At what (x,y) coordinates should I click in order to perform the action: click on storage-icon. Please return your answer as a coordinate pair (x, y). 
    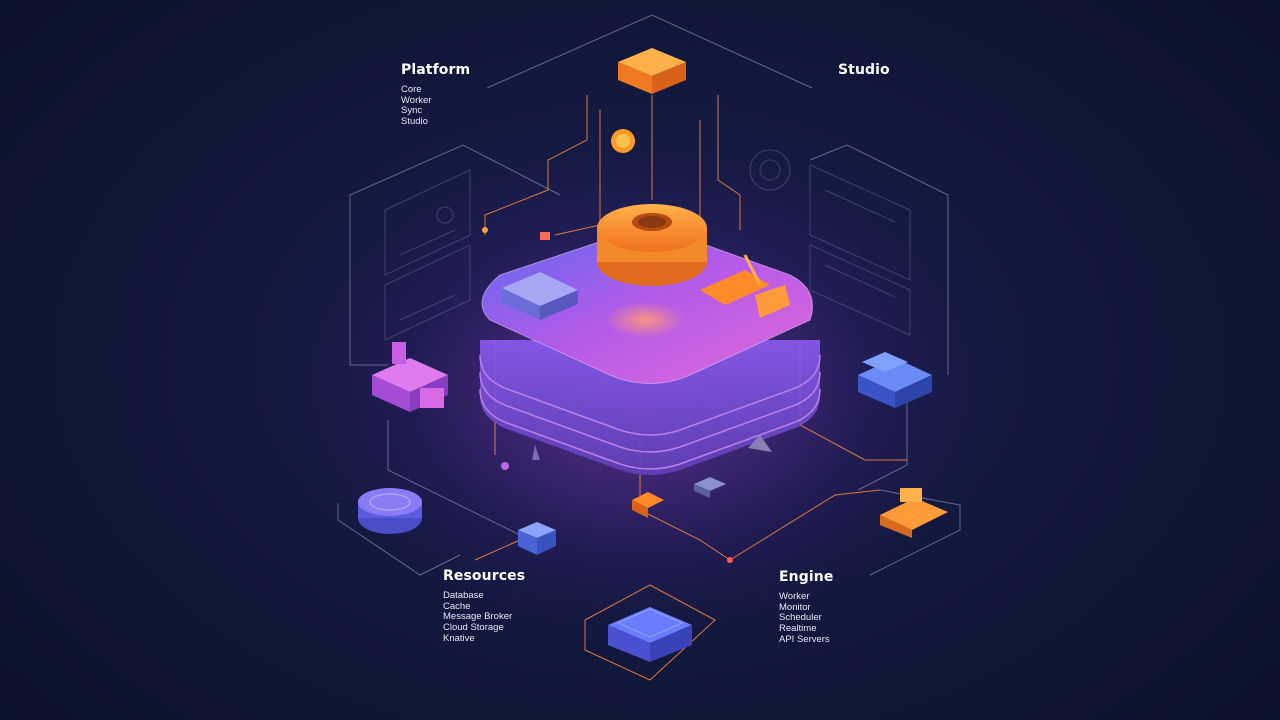
    Looking at the image, I should click on (895, 380).